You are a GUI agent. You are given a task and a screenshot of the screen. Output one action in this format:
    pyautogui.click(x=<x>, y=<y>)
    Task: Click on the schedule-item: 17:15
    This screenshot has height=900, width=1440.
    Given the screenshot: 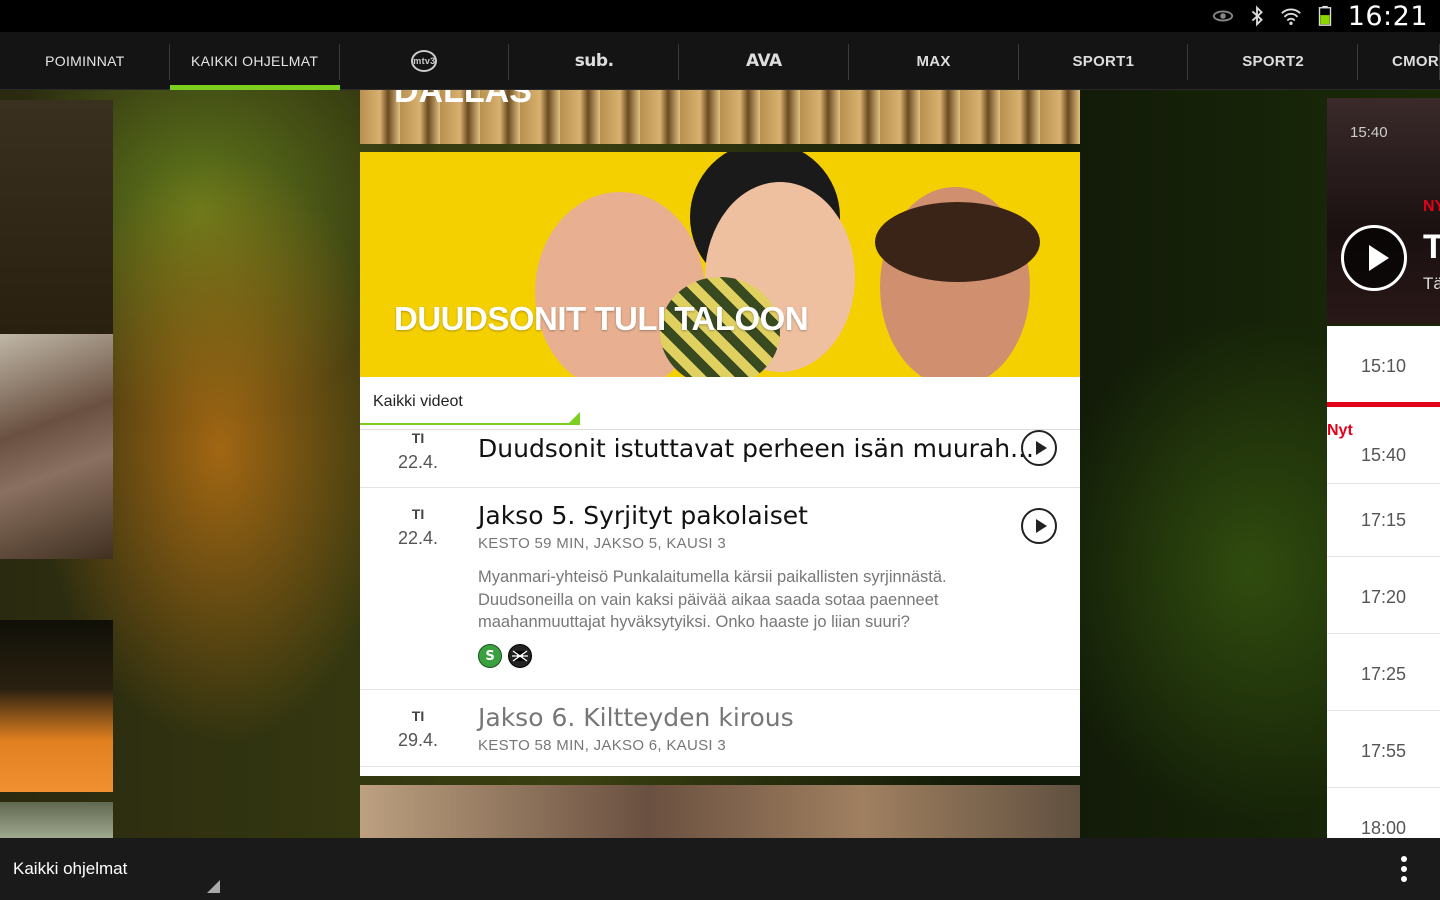 What is the action you would take?
    pyautogui.click(x=1383, y=518)
    